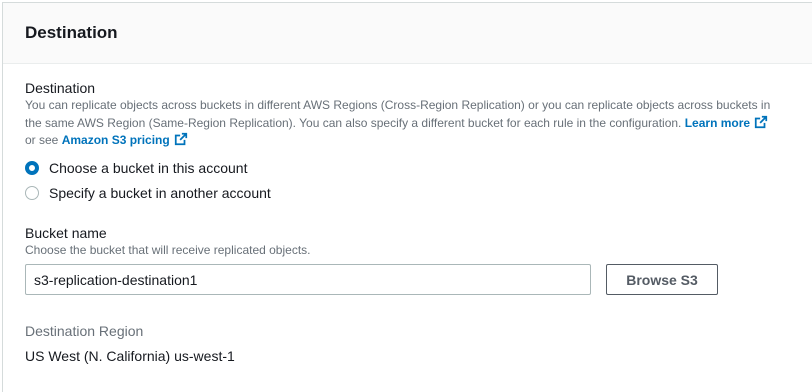  Describe the element at coordinates (717, 122) in the screenshot. I see `learn-more-label: Learn more` at that location.